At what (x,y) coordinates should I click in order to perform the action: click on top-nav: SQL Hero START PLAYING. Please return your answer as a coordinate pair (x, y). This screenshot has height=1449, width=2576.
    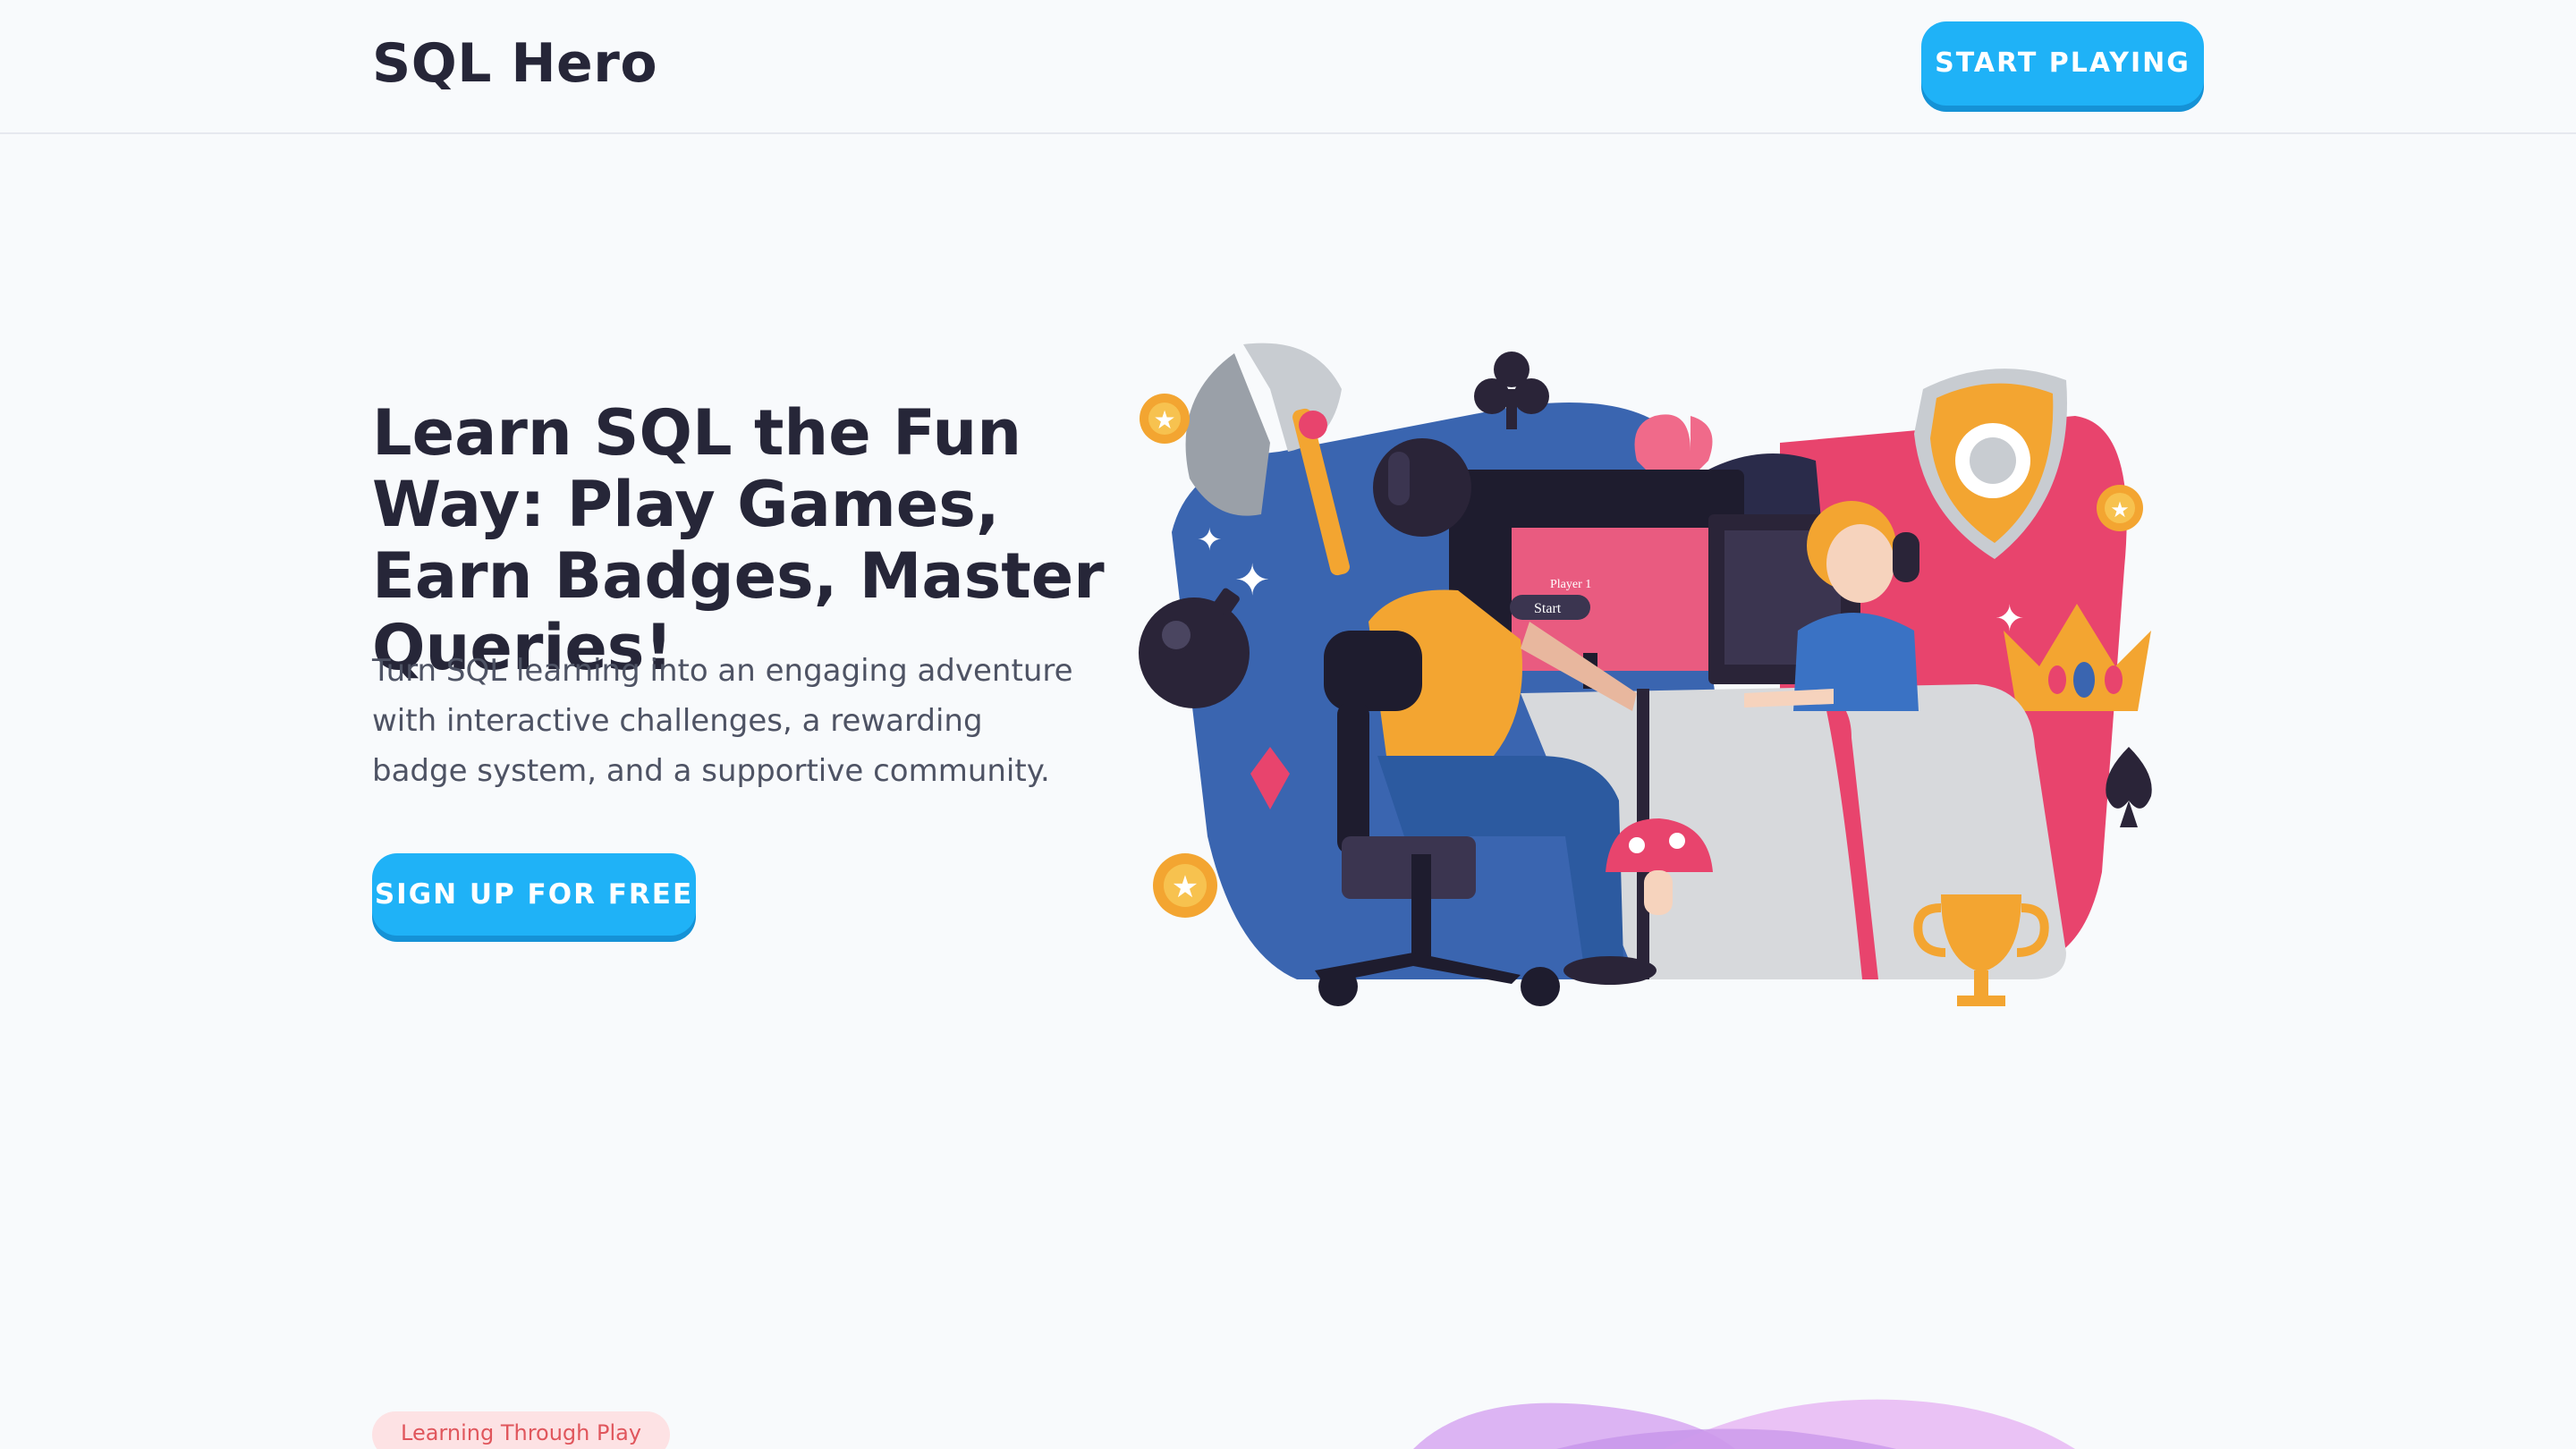
    Looking at the image, I should click on (1288, 67).